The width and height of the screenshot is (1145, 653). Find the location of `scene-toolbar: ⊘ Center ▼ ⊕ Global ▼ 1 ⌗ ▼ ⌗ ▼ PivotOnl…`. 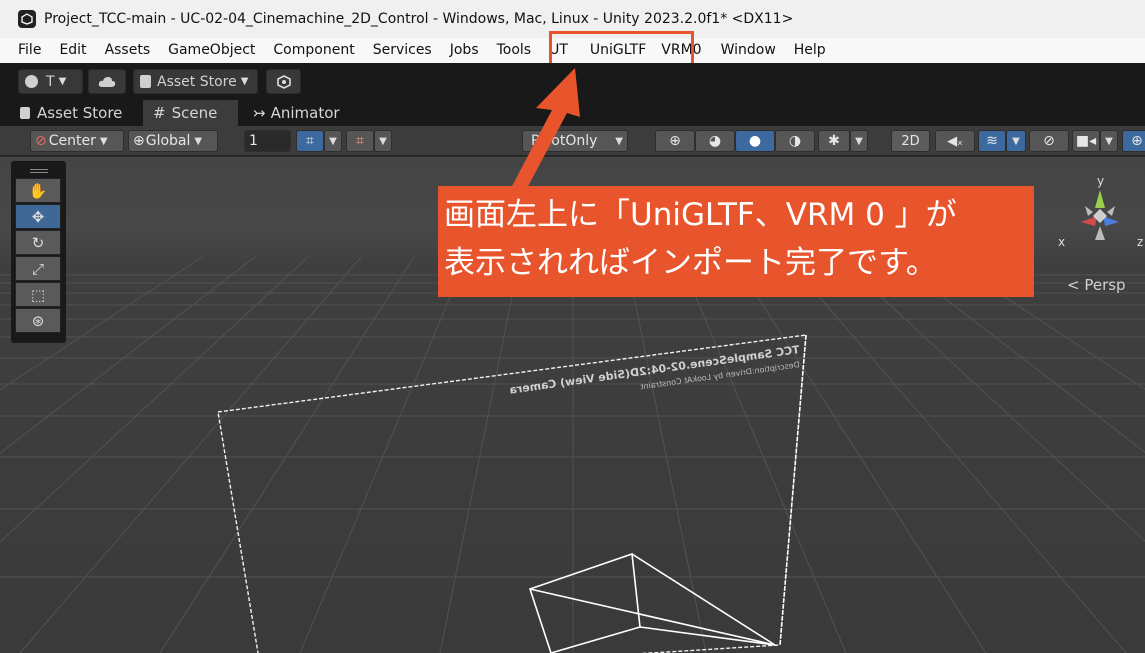

scene-toolbar: ⊘ Center ▼ ⊕ Global ▼ 1 ⌗ ▼ ⌗ ▼ PivotOnl… is located at coordinates (572, 141).